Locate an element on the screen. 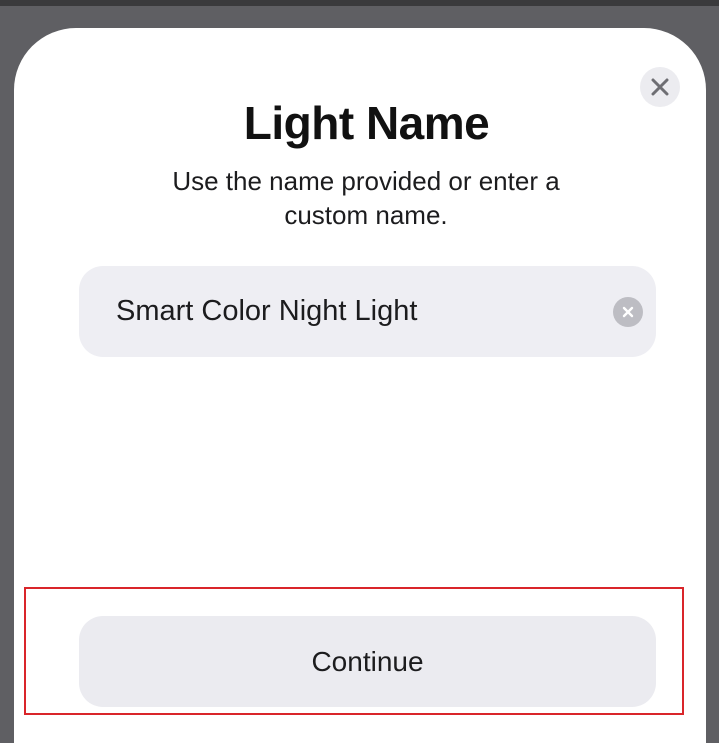 The width and height of the screenshot is (719, 743). background-strip is located at coordinates (359, 3).